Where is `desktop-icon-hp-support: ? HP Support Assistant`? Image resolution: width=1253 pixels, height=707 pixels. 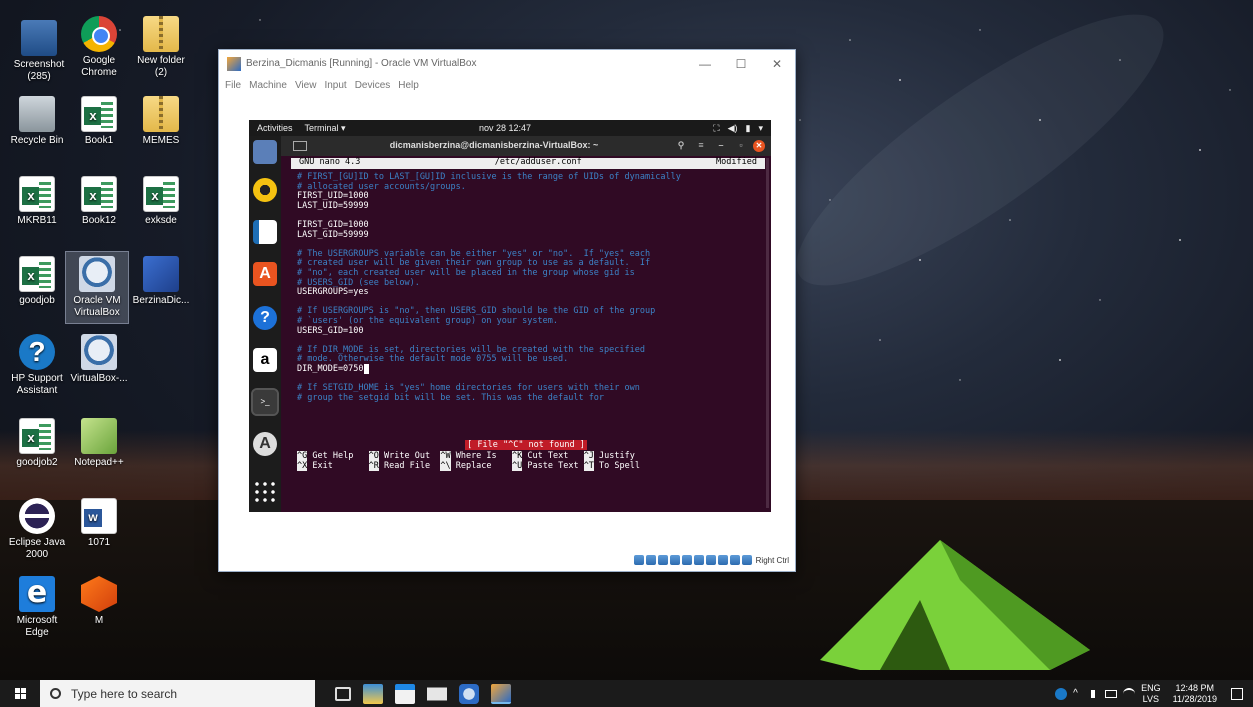 desktop-icon-hp-support: ? HP Support Assistant is located at coordinates (37, 365).